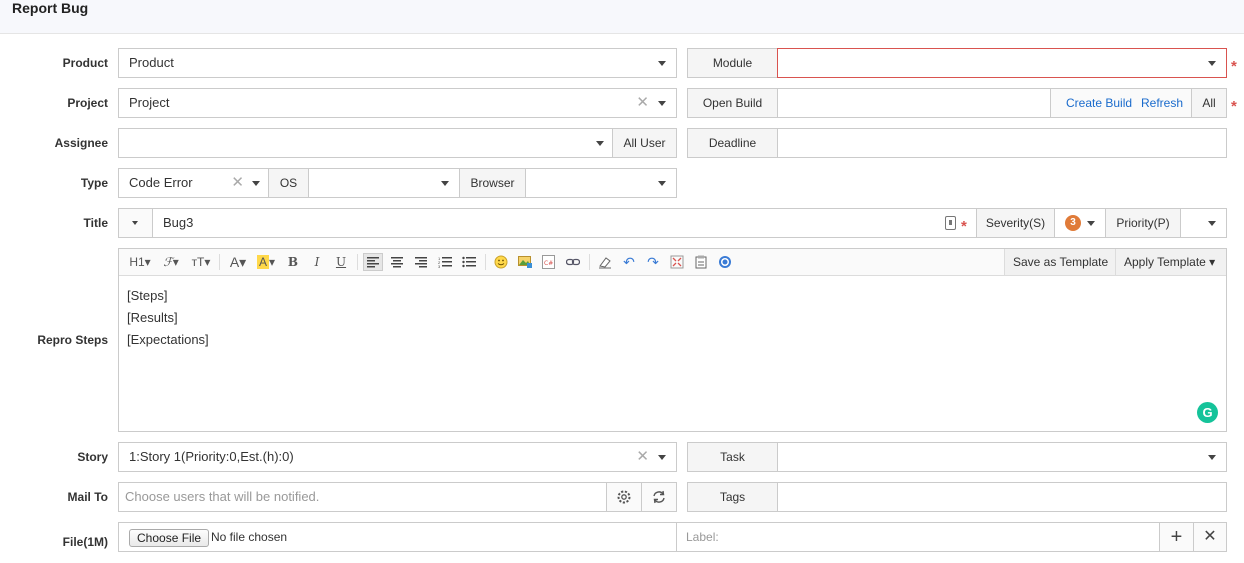  I want to click on priority-select, so click(1203, 223).